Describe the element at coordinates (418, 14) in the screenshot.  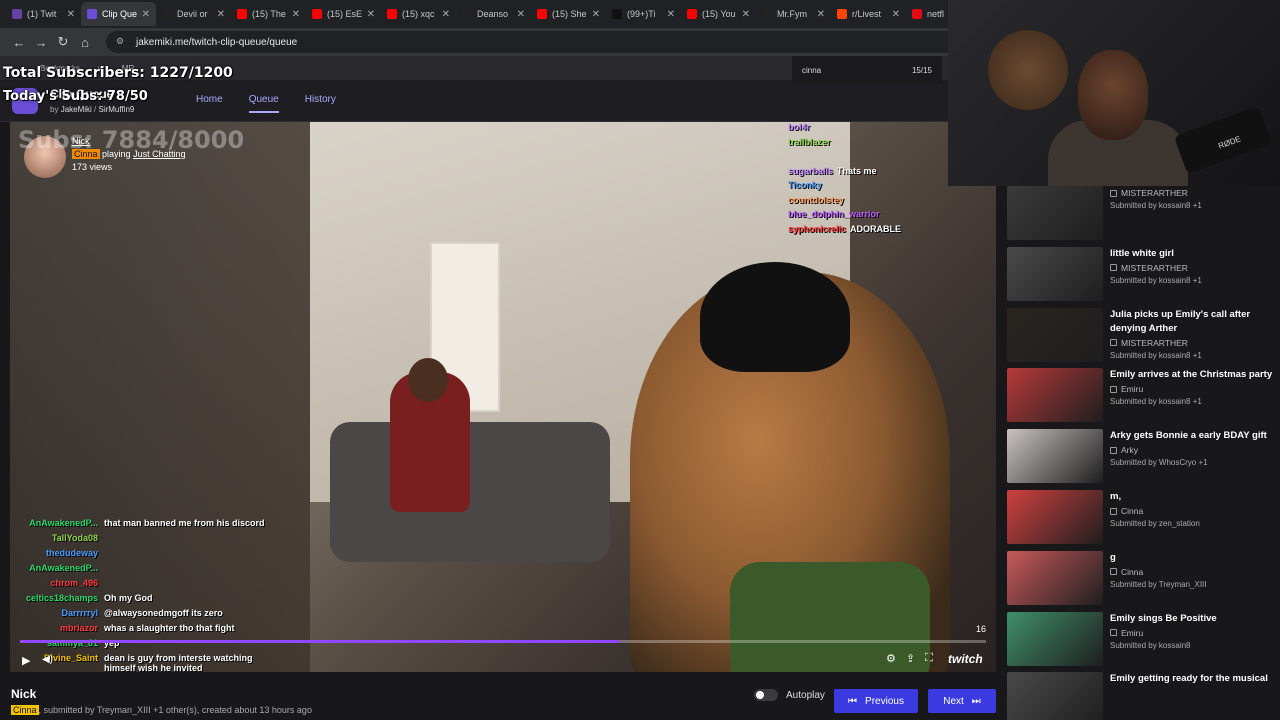
I see `browser-tab: (15) xqc ✕` at that location.